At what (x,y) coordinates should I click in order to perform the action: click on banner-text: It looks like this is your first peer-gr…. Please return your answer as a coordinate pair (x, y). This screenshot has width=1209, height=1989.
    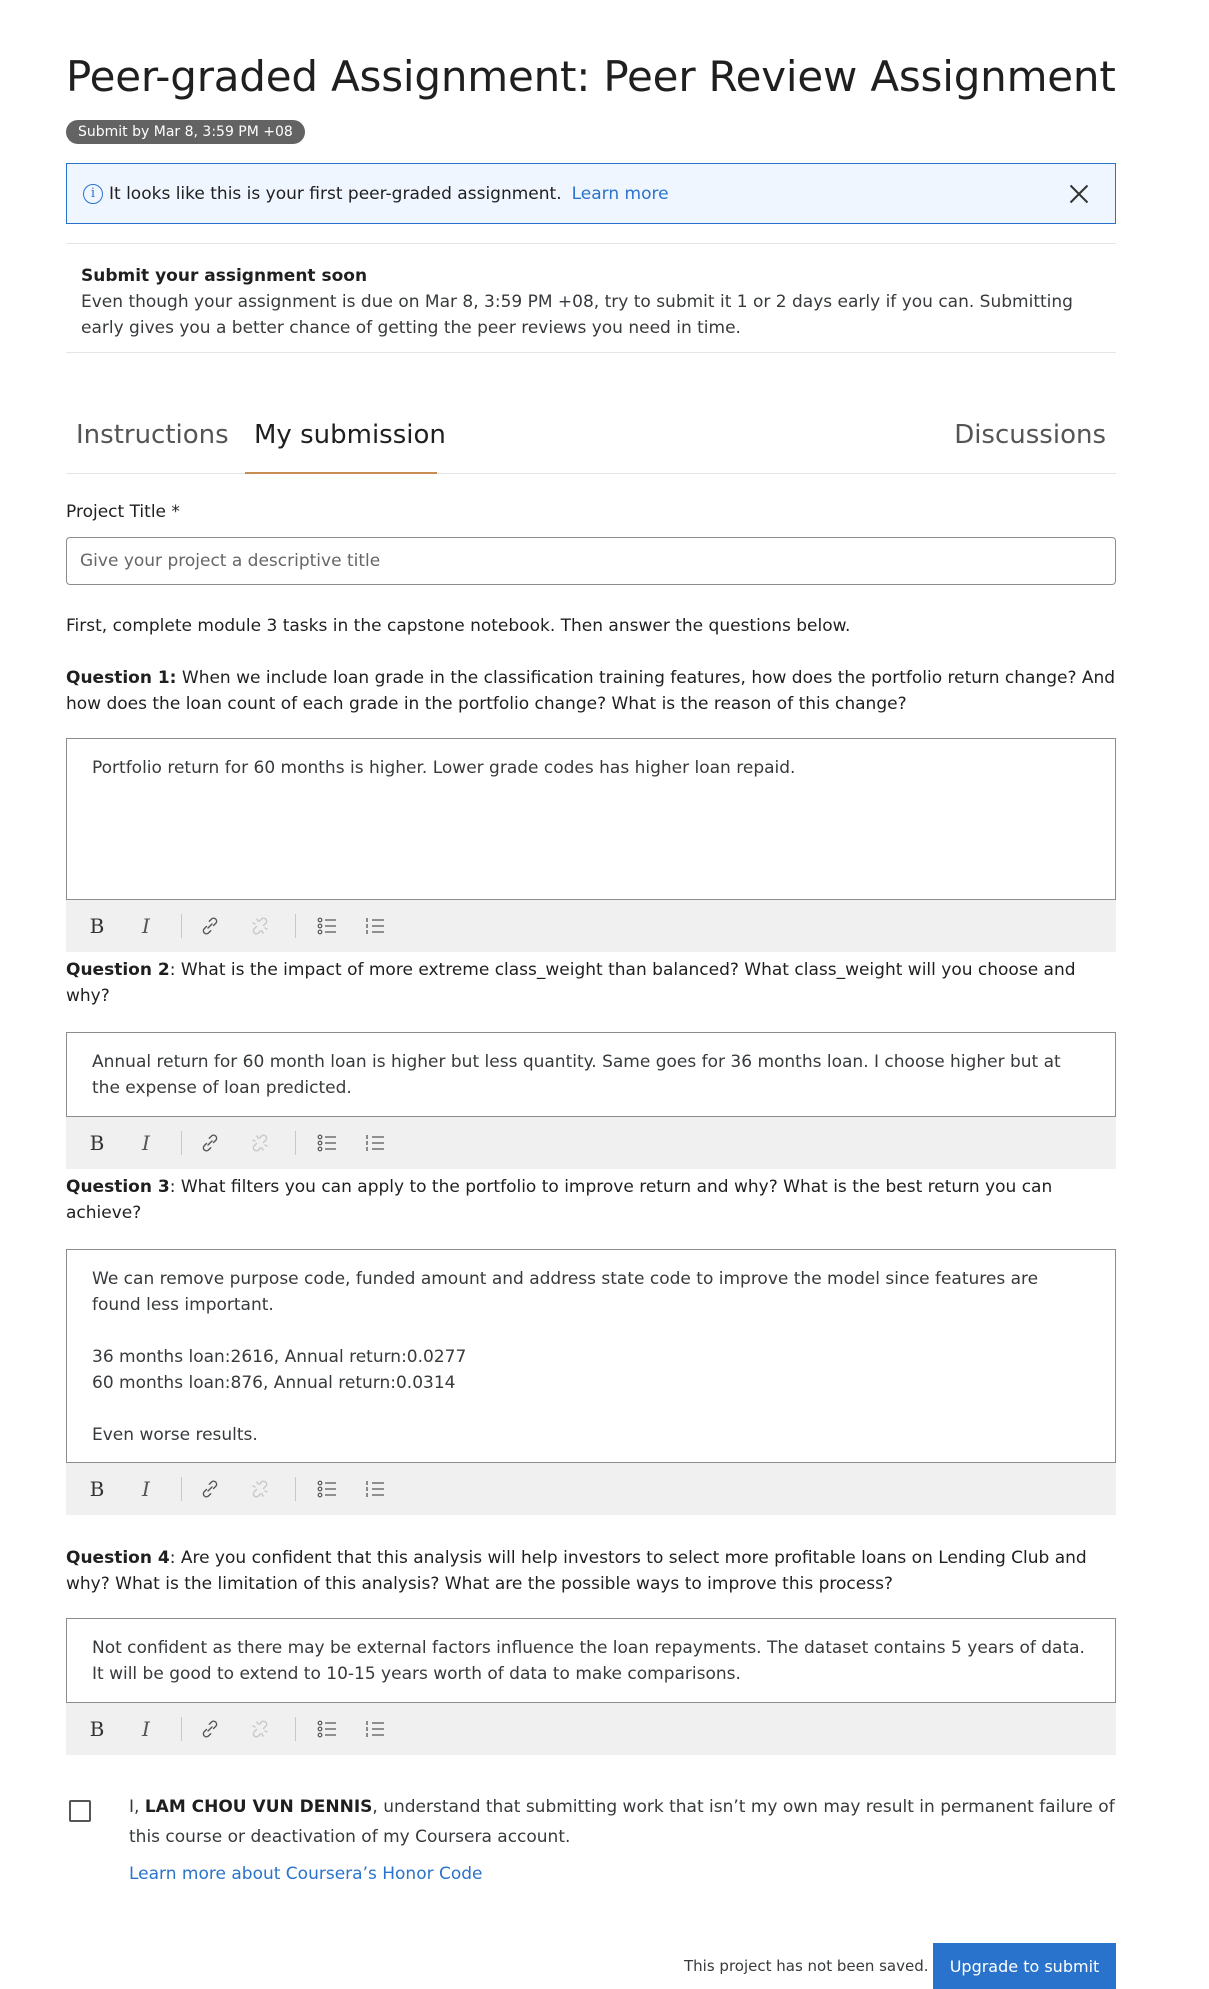
    Looking at the image, I should click on (335, 193).